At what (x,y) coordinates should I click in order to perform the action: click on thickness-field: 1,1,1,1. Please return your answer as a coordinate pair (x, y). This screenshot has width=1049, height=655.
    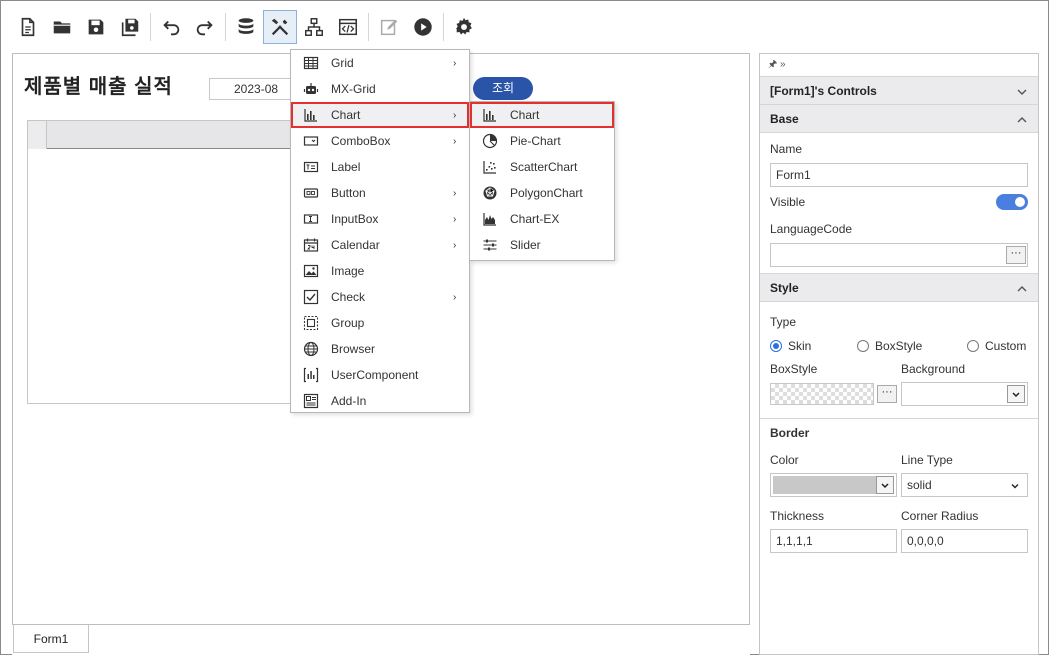
    Looking at the image, I should click on (833, 541).